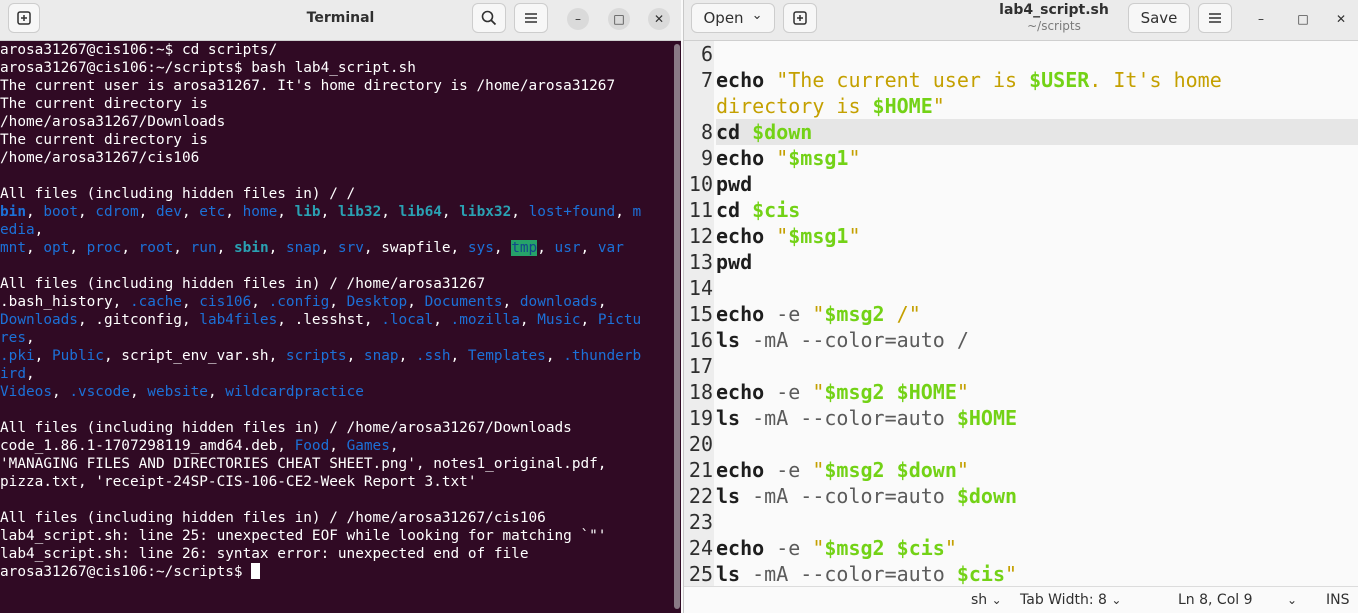 The width and height of the screenshot is (1358, 613). Describe the element at coordinates (203, 248) in the screenshot. I see `text-segment: run` at that location.